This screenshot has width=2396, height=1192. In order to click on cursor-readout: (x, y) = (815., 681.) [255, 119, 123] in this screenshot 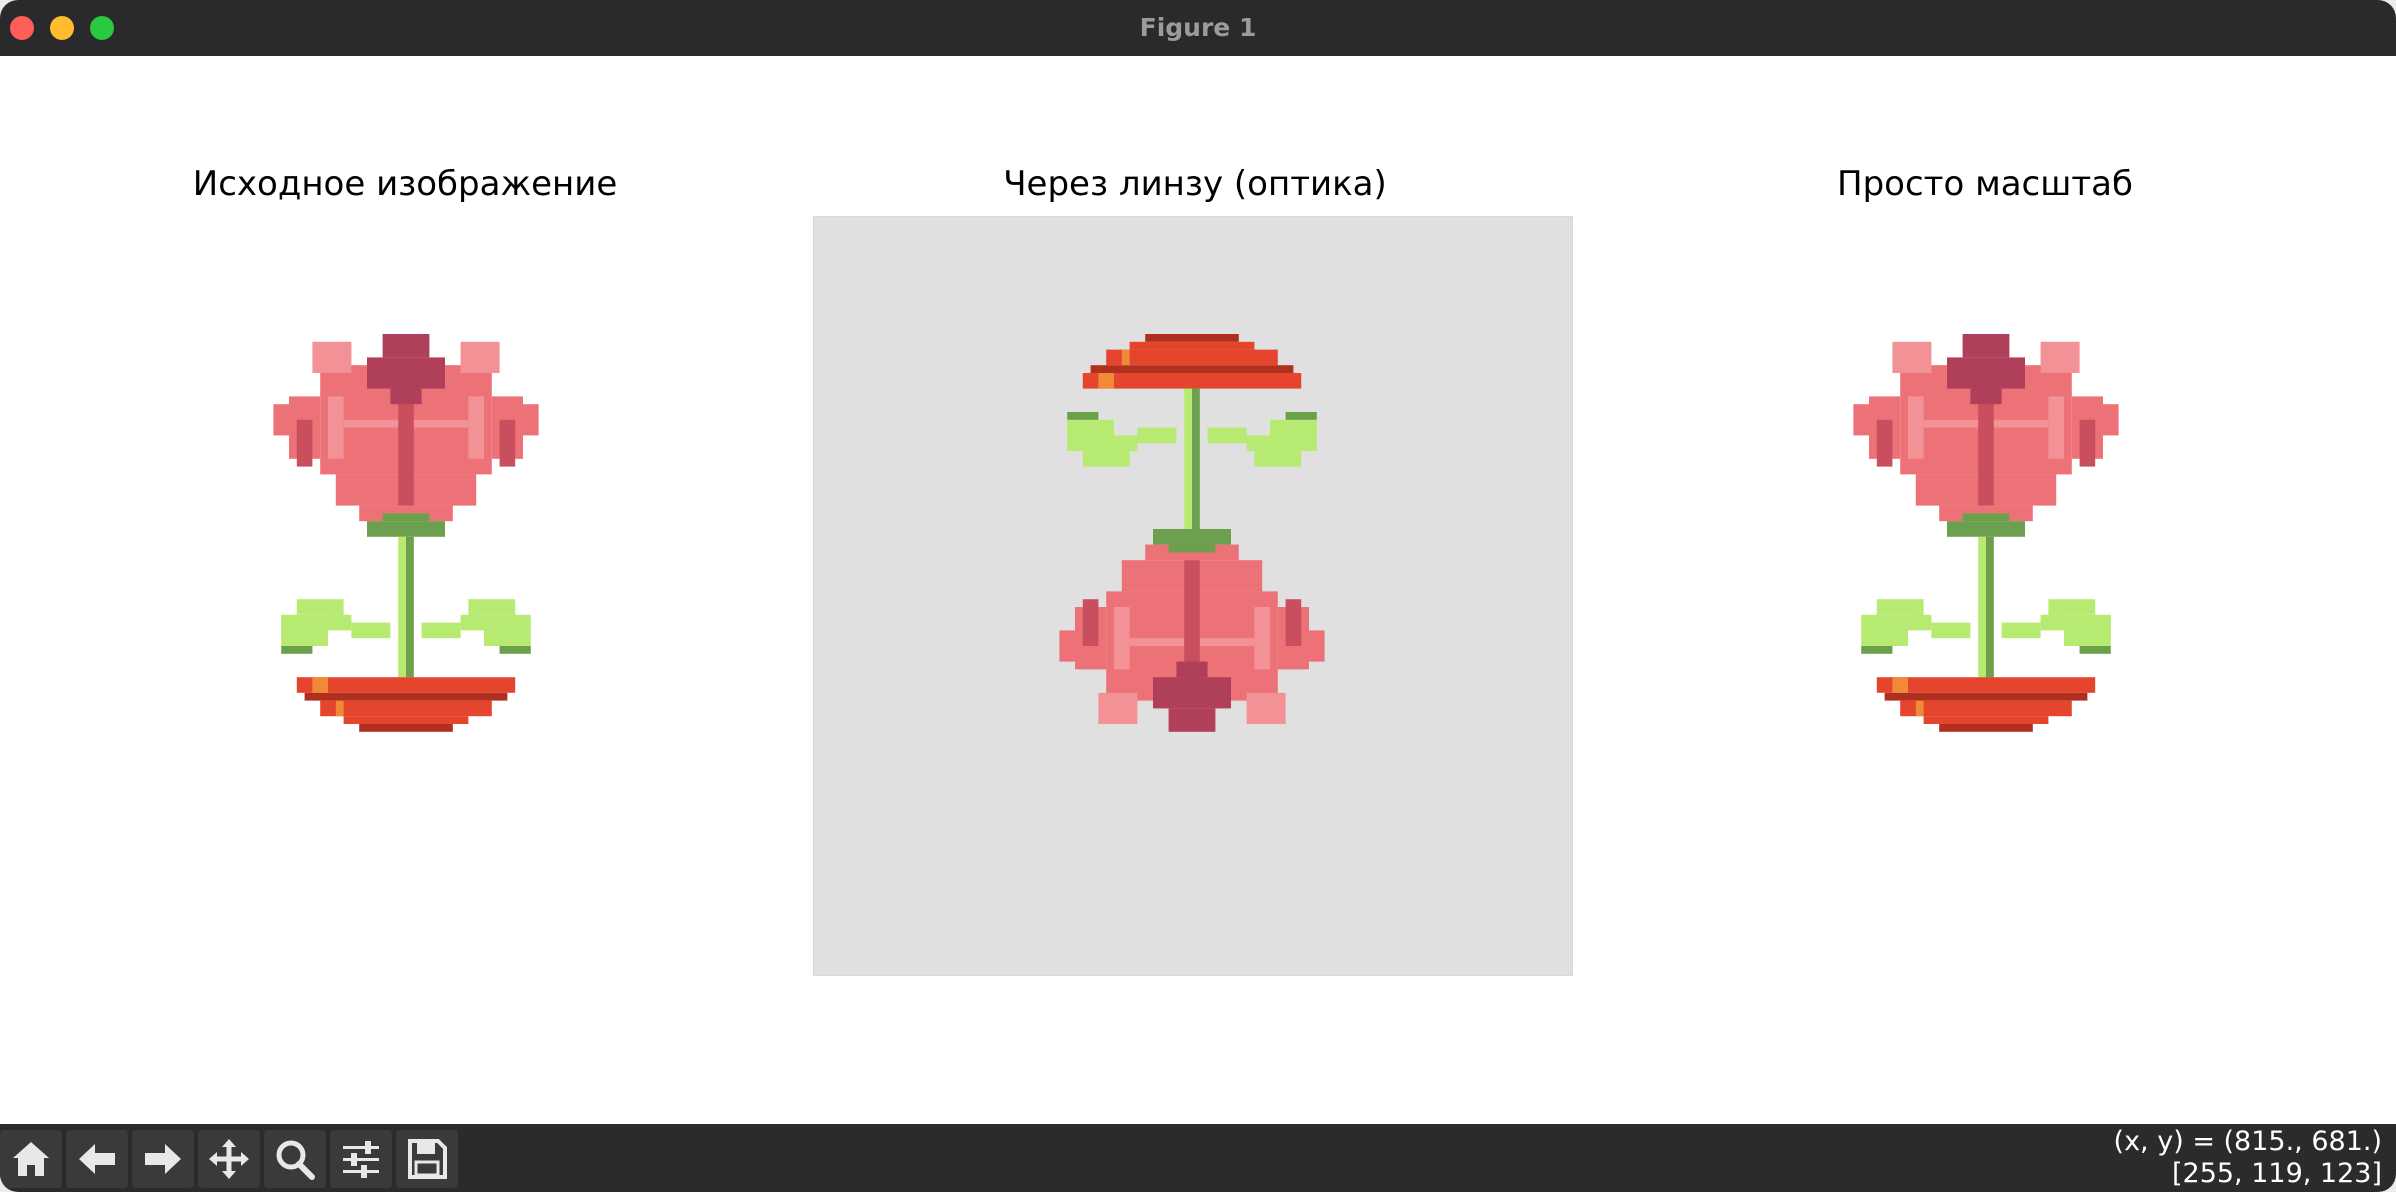, I will do `click(2082, 1158)`.